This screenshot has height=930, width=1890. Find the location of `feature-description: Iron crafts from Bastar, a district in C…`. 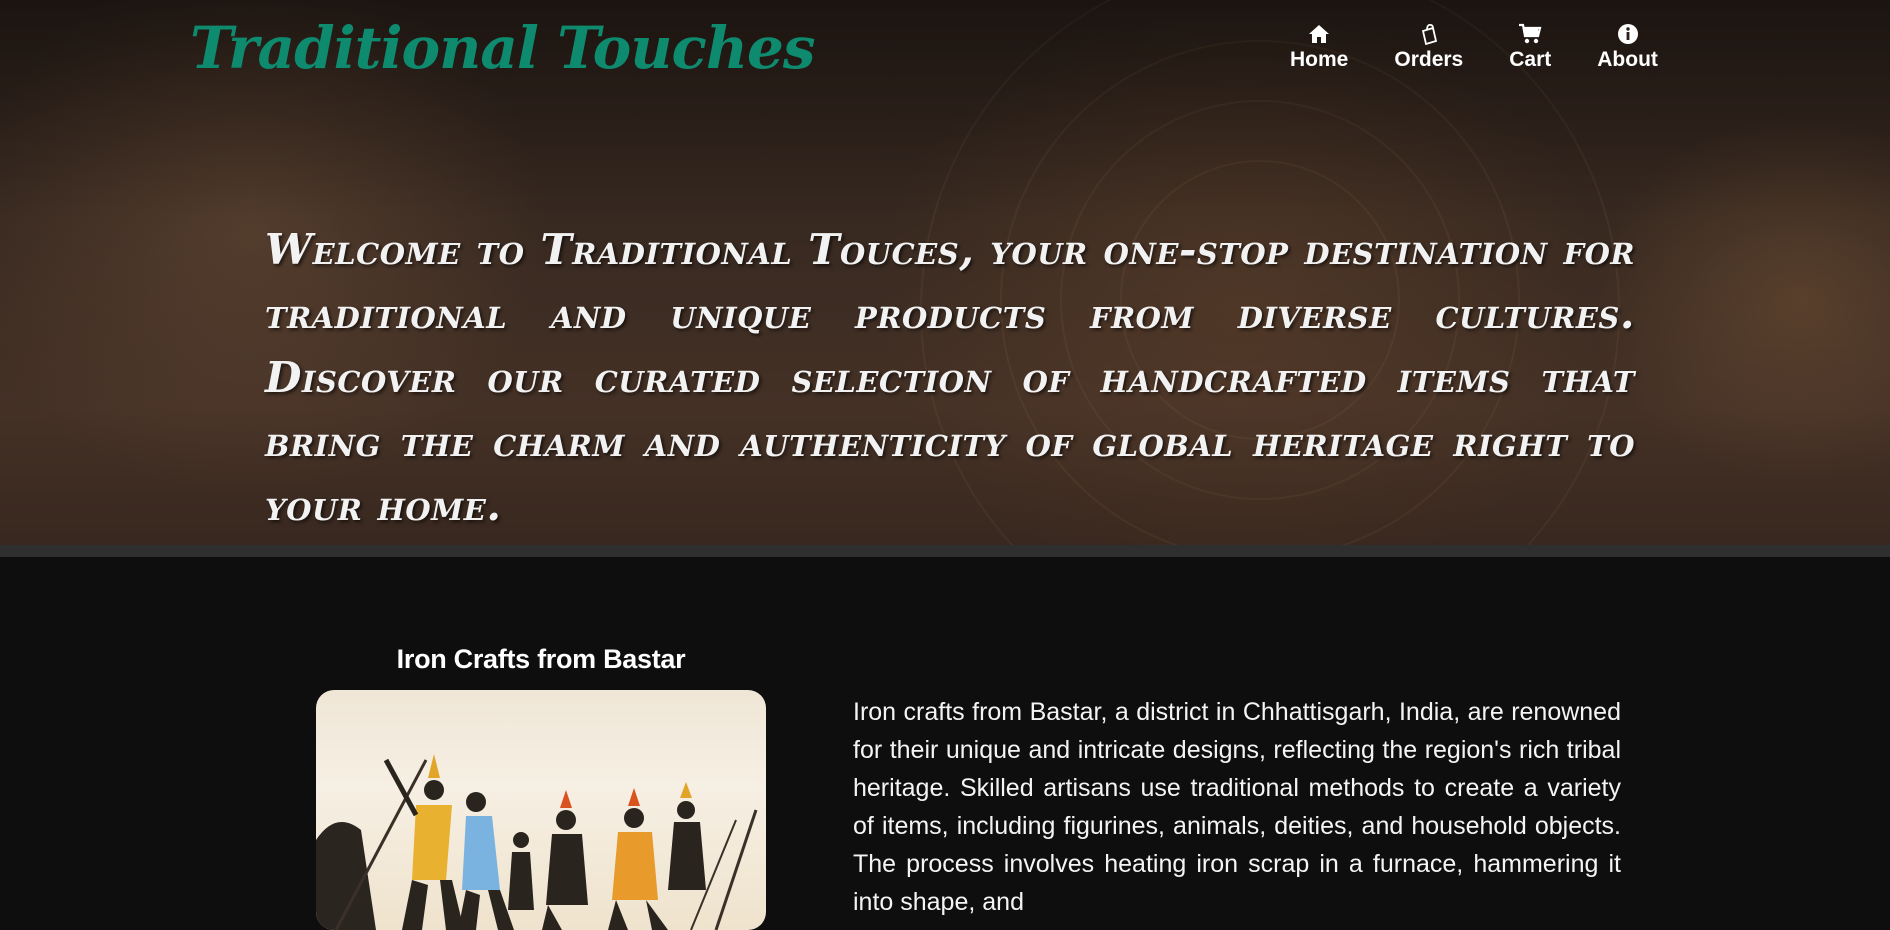

feature-description: Iron crafts from Bastar, a district in C… is located at coordinates (1237, 807).